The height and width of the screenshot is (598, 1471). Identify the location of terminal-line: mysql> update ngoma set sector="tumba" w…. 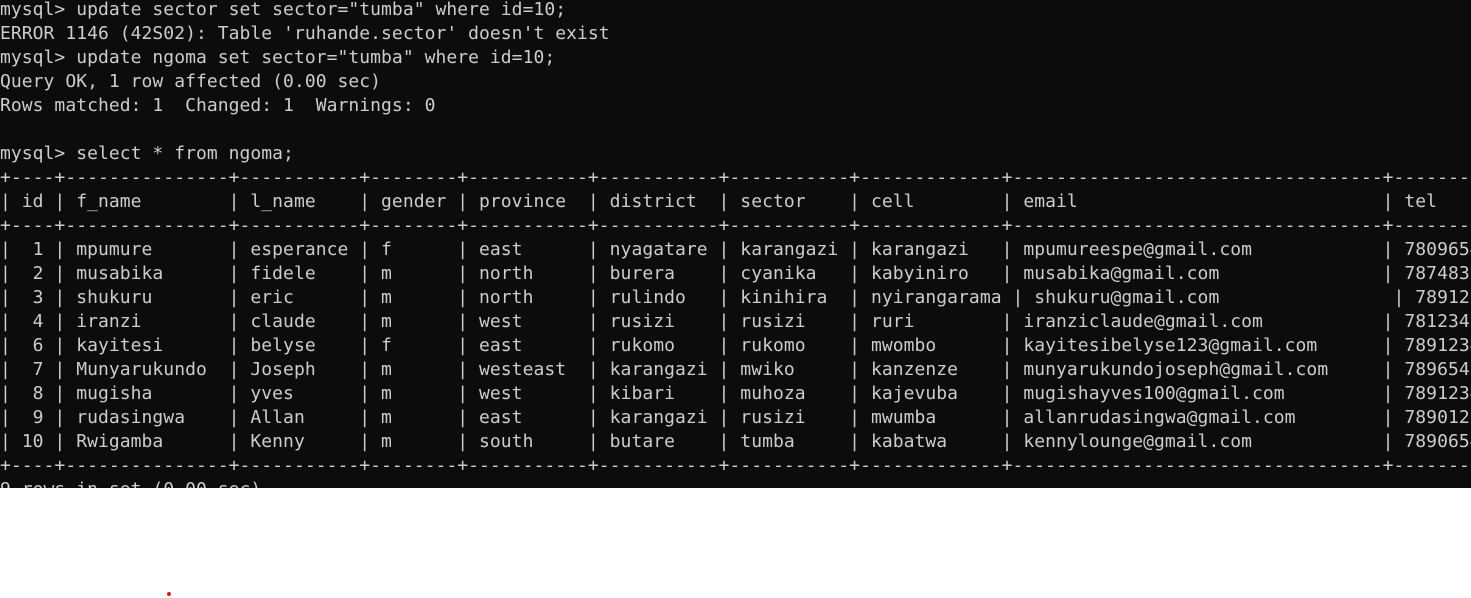
(278, 57).